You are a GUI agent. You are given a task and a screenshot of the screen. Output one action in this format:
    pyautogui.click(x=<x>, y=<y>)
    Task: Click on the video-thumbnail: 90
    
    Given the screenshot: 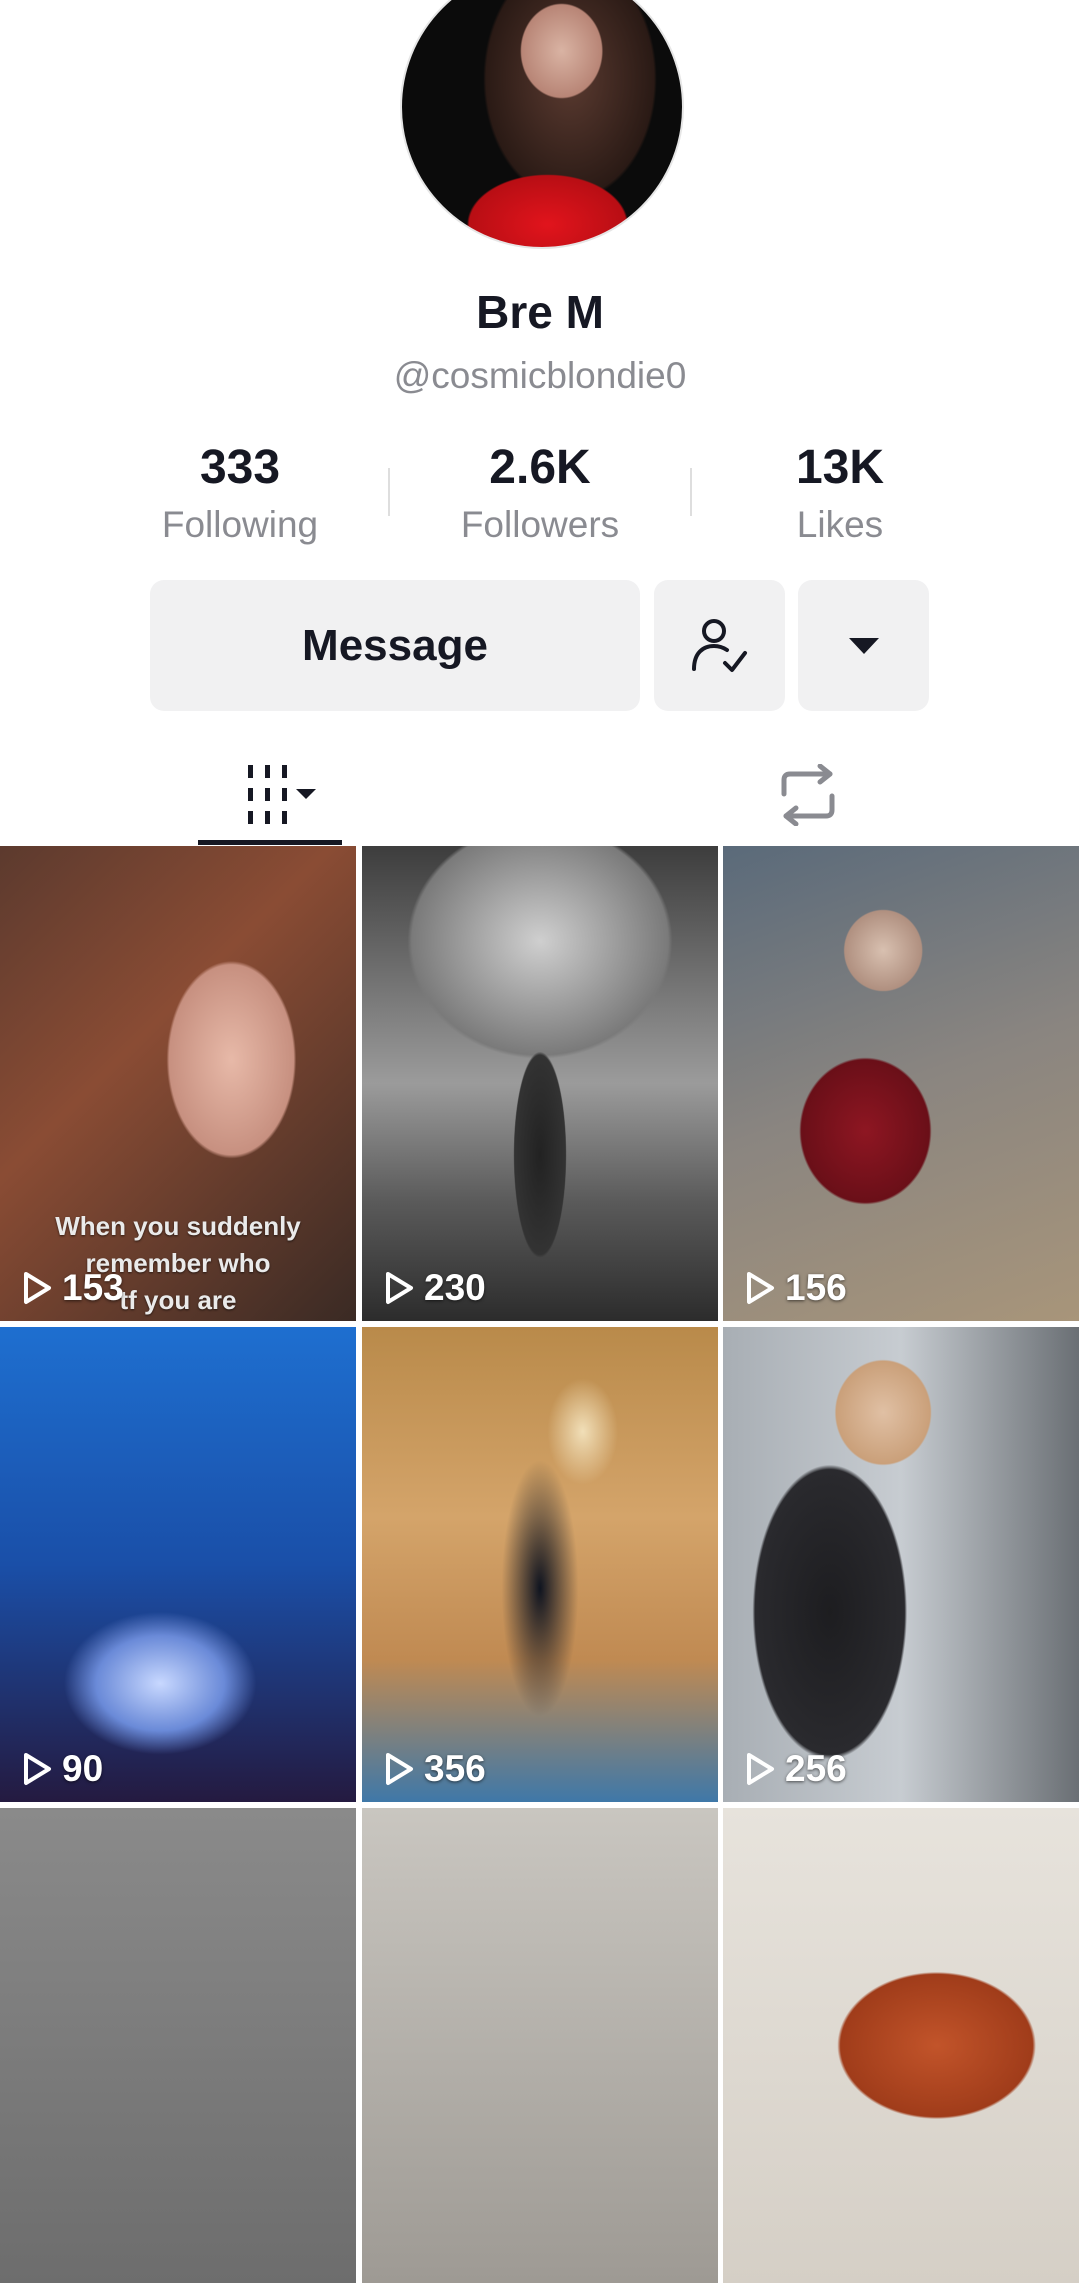 What is the action you would take?
    pyautogui.click(x=178, y=1564)
    